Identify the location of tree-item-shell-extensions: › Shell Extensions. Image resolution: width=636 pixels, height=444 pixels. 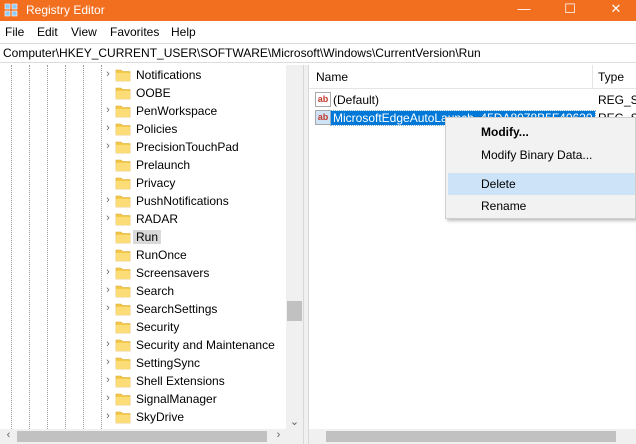
(143, 381).